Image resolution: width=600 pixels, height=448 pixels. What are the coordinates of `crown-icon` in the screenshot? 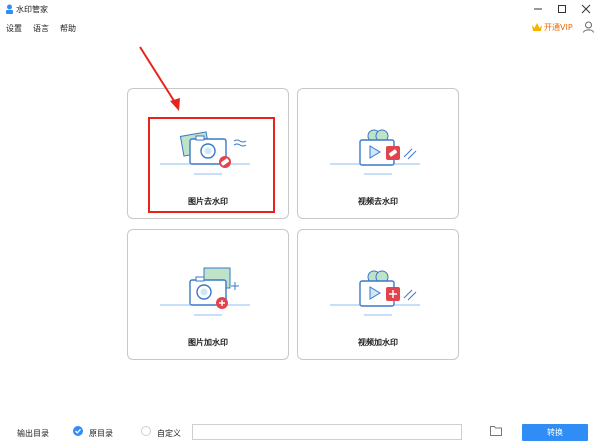 It's located at (537, 27).